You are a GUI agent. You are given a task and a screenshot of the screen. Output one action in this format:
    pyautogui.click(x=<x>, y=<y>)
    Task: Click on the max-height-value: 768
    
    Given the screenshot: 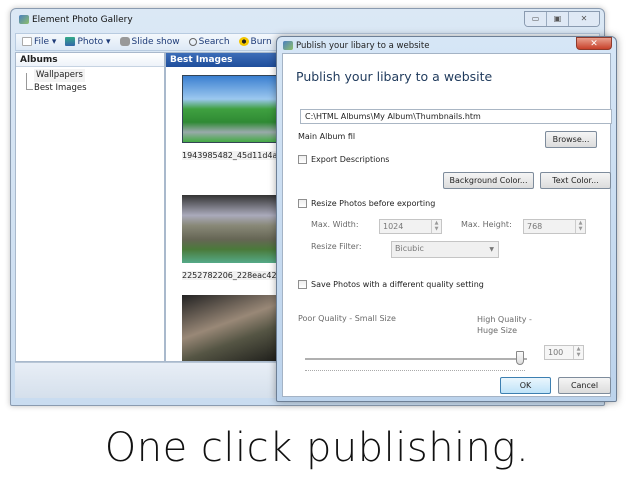 What is the action you would take?
    pyautogui.click(x=535, y=226)
    